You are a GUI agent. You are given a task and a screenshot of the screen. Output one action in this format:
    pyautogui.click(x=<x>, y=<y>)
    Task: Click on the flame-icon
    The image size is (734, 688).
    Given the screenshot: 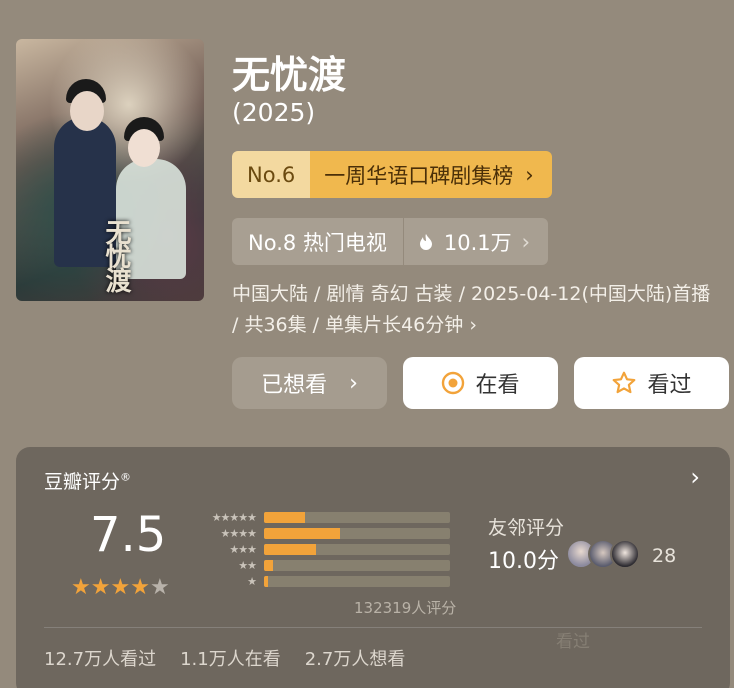 What is the action you would take?
    pyautogui.click(x=425, y=241)
    